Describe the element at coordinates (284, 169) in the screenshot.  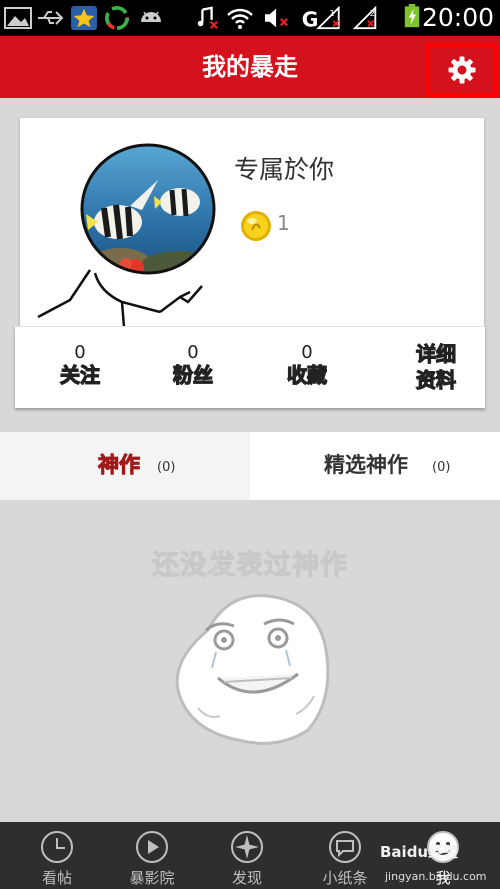
I see `username: 专属於你` at that location.